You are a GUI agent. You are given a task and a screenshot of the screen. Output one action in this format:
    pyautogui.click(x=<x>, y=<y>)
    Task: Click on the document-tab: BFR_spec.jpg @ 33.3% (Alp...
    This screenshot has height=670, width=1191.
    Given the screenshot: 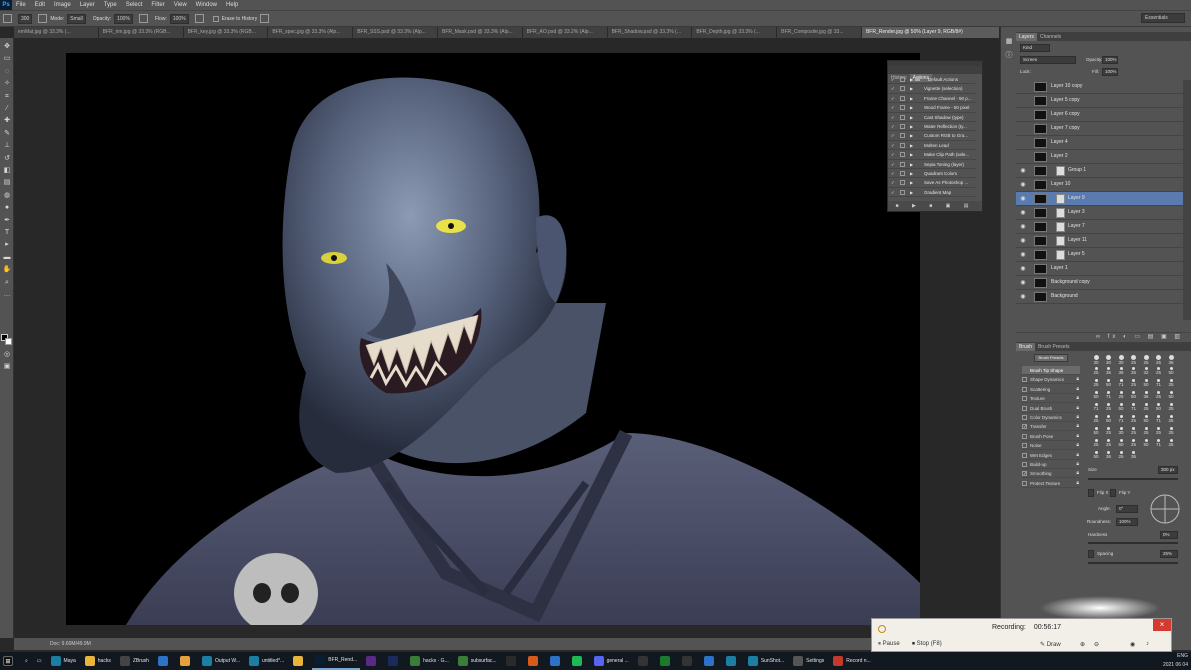 What is the action you would take?
    pyautogui.click(x=311, y=32)
    